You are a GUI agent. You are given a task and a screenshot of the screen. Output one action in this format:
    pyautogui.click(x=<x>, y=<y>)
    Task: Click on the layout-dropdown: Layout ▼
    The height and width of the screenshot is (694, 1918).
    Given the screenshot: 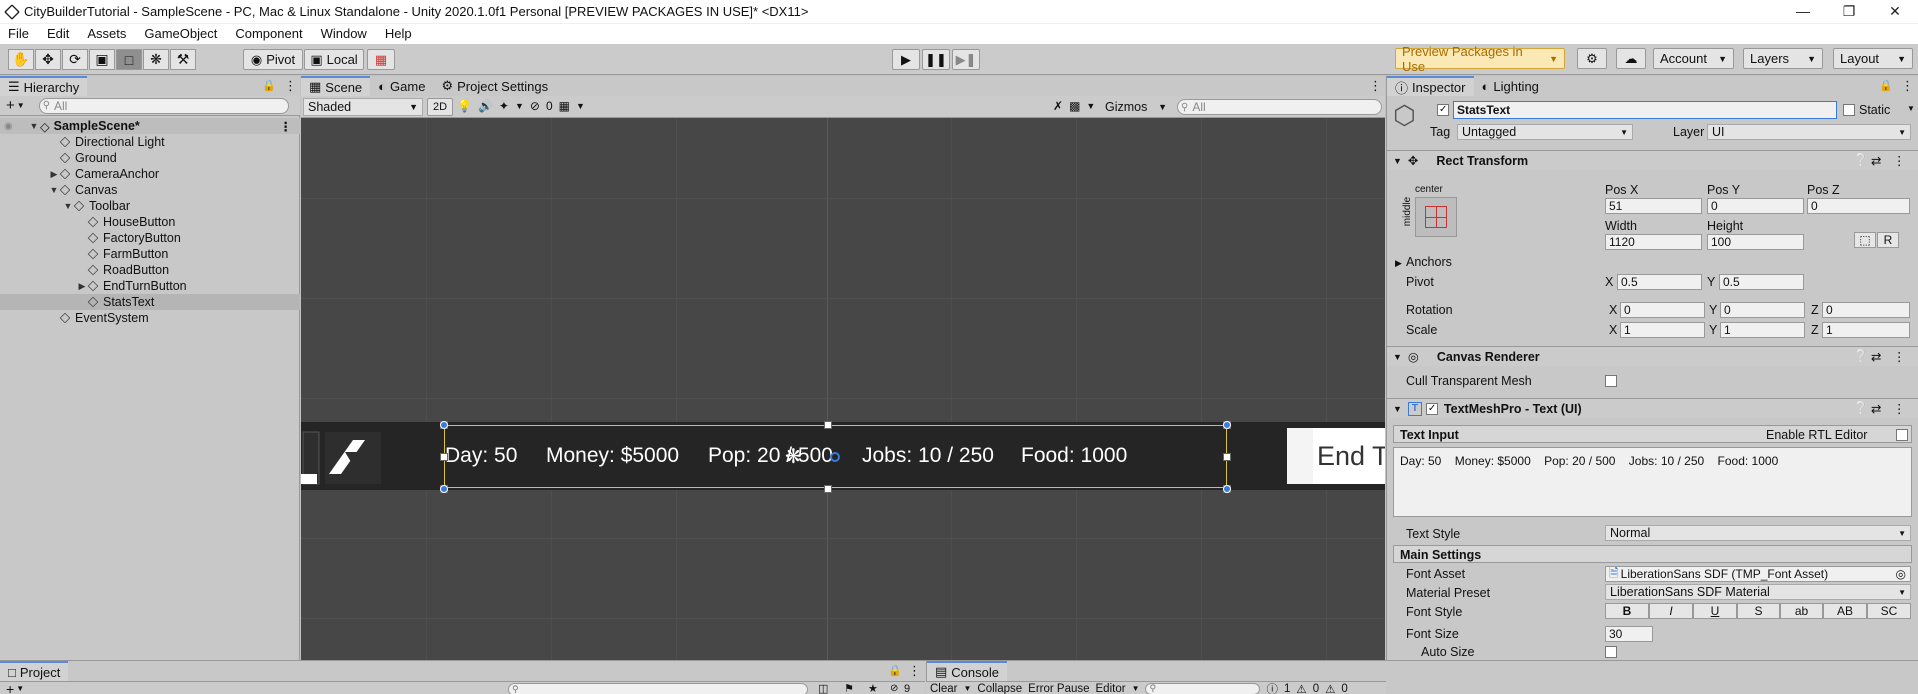 What is the action you would take?
    pyautogui.click(x=1873, y=58)
    